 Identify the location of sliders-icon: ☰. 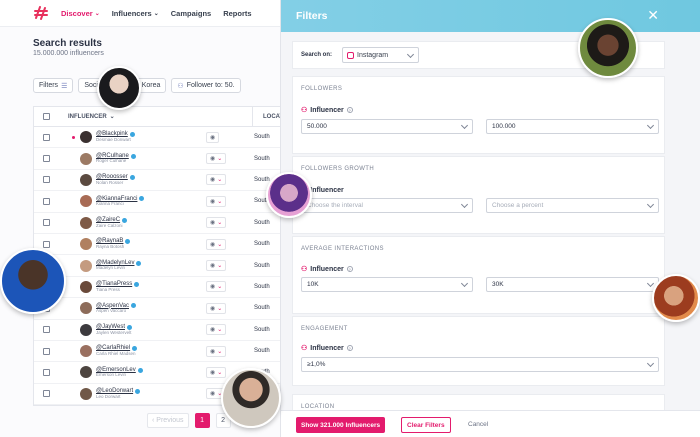
(64, 86).